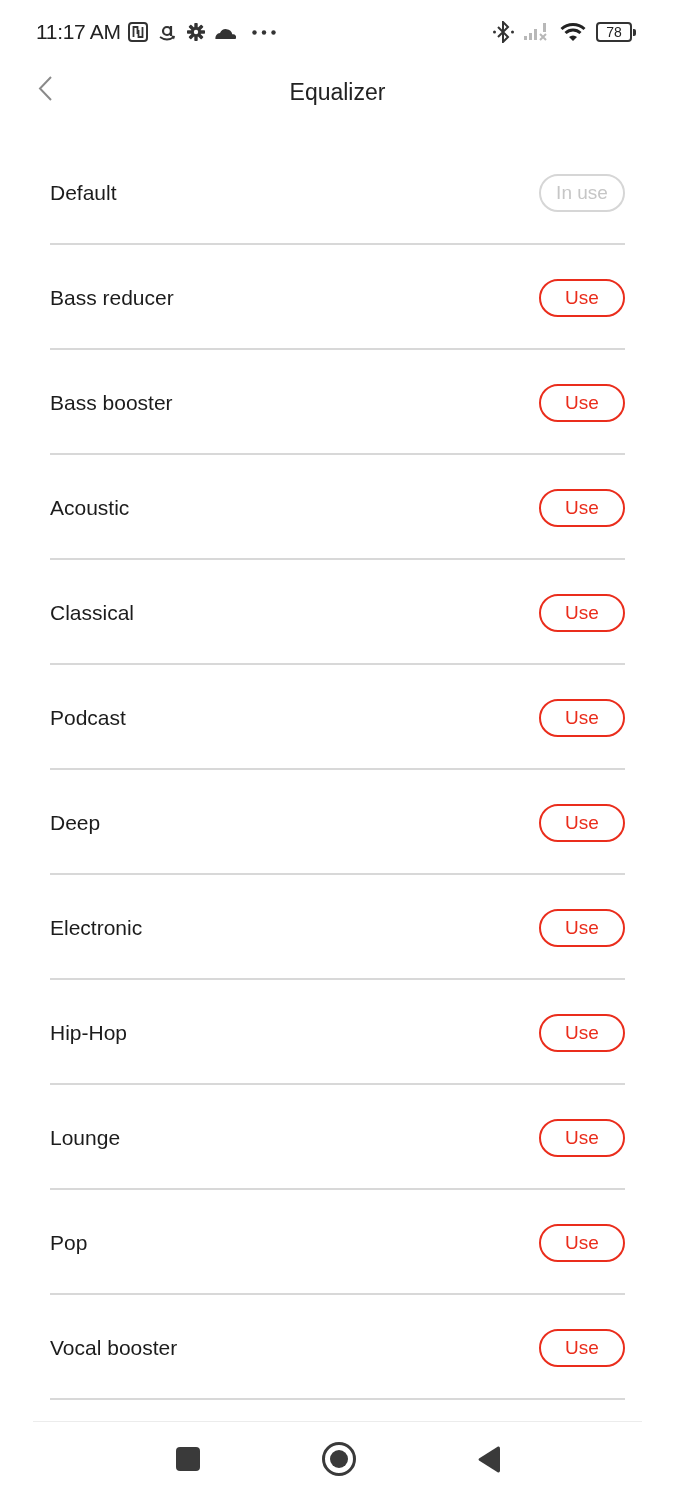 The height and width of the screenshot is (1500, 675). Describe the element at coordinates (114, 1347) in the screenshot. I see `preset-name: Vocal booster` at that location.